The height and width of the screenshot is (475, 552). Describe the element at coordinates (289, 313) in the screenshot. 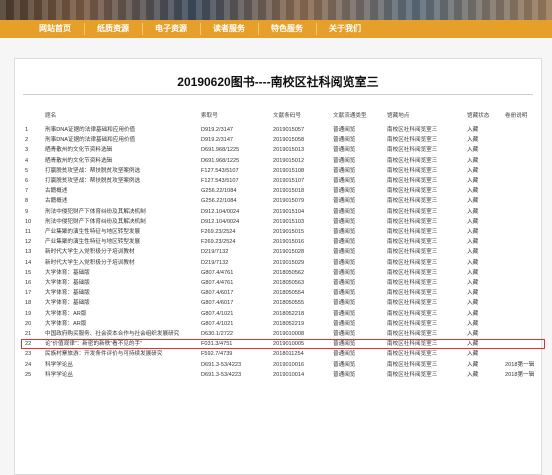

I see `cell-barcode: 2018052218` at that location.